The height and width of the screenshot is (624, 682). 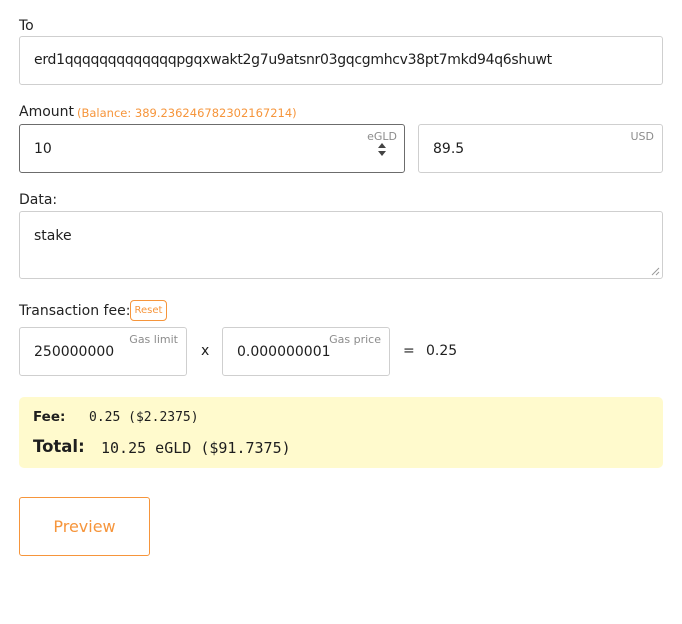 I want to click on data-textarea: stake, so click(x=341, y=245).